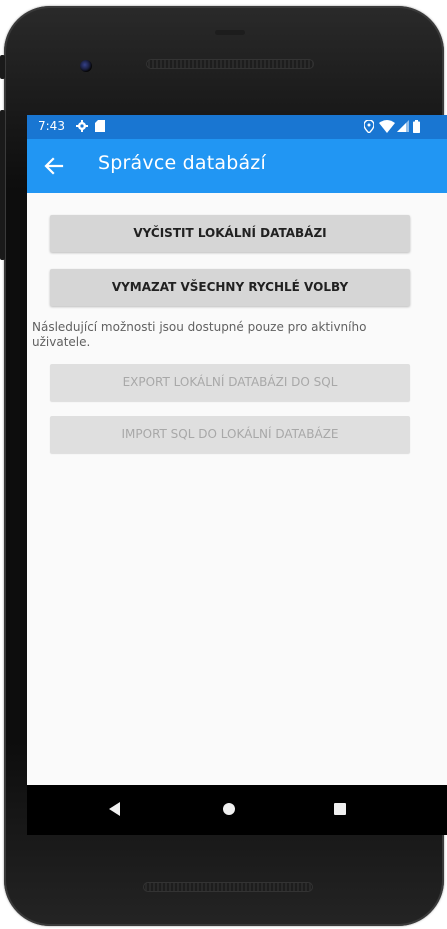 This screenshot has height=929, width=447. I want to click on phone-sensor, so click(230, 32).